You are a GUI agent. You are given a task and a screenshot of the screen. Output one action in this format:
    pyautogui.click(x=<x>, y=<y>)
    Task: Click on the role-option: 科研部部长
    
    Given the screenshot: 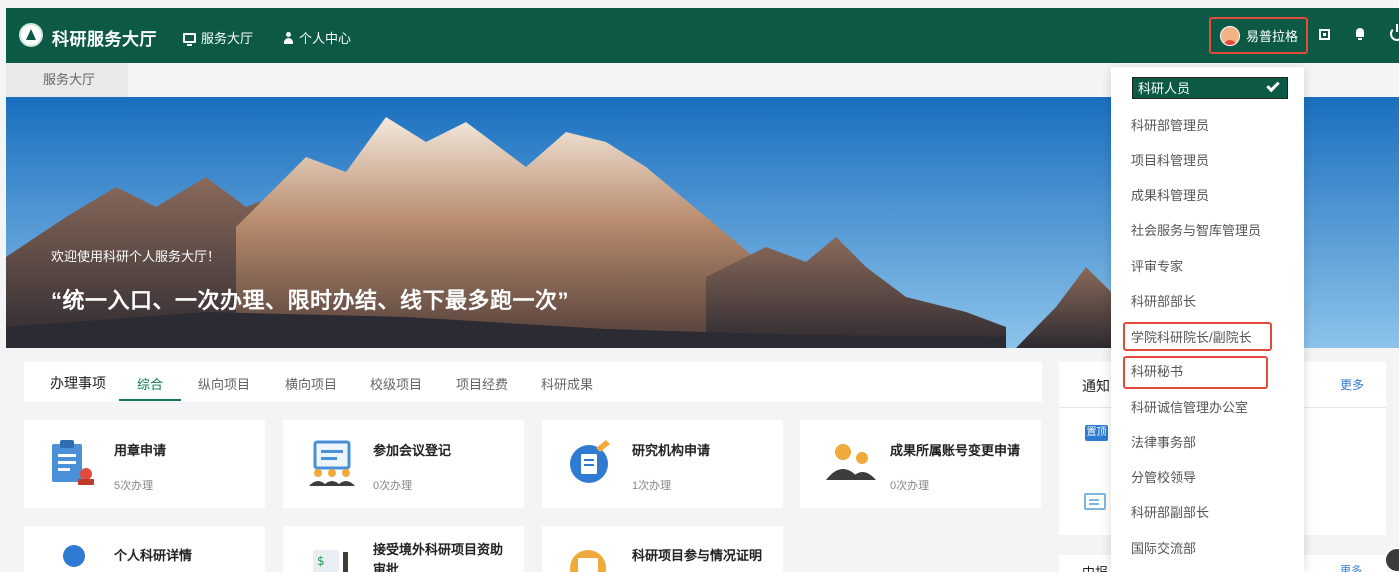 What is the action you would take?
    pyautogui.click(x=1207, y=301)
    